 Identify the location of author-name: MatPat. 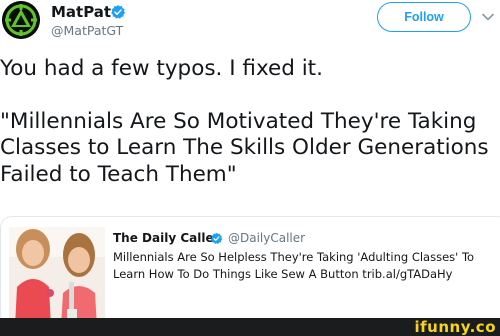
(81, 12).